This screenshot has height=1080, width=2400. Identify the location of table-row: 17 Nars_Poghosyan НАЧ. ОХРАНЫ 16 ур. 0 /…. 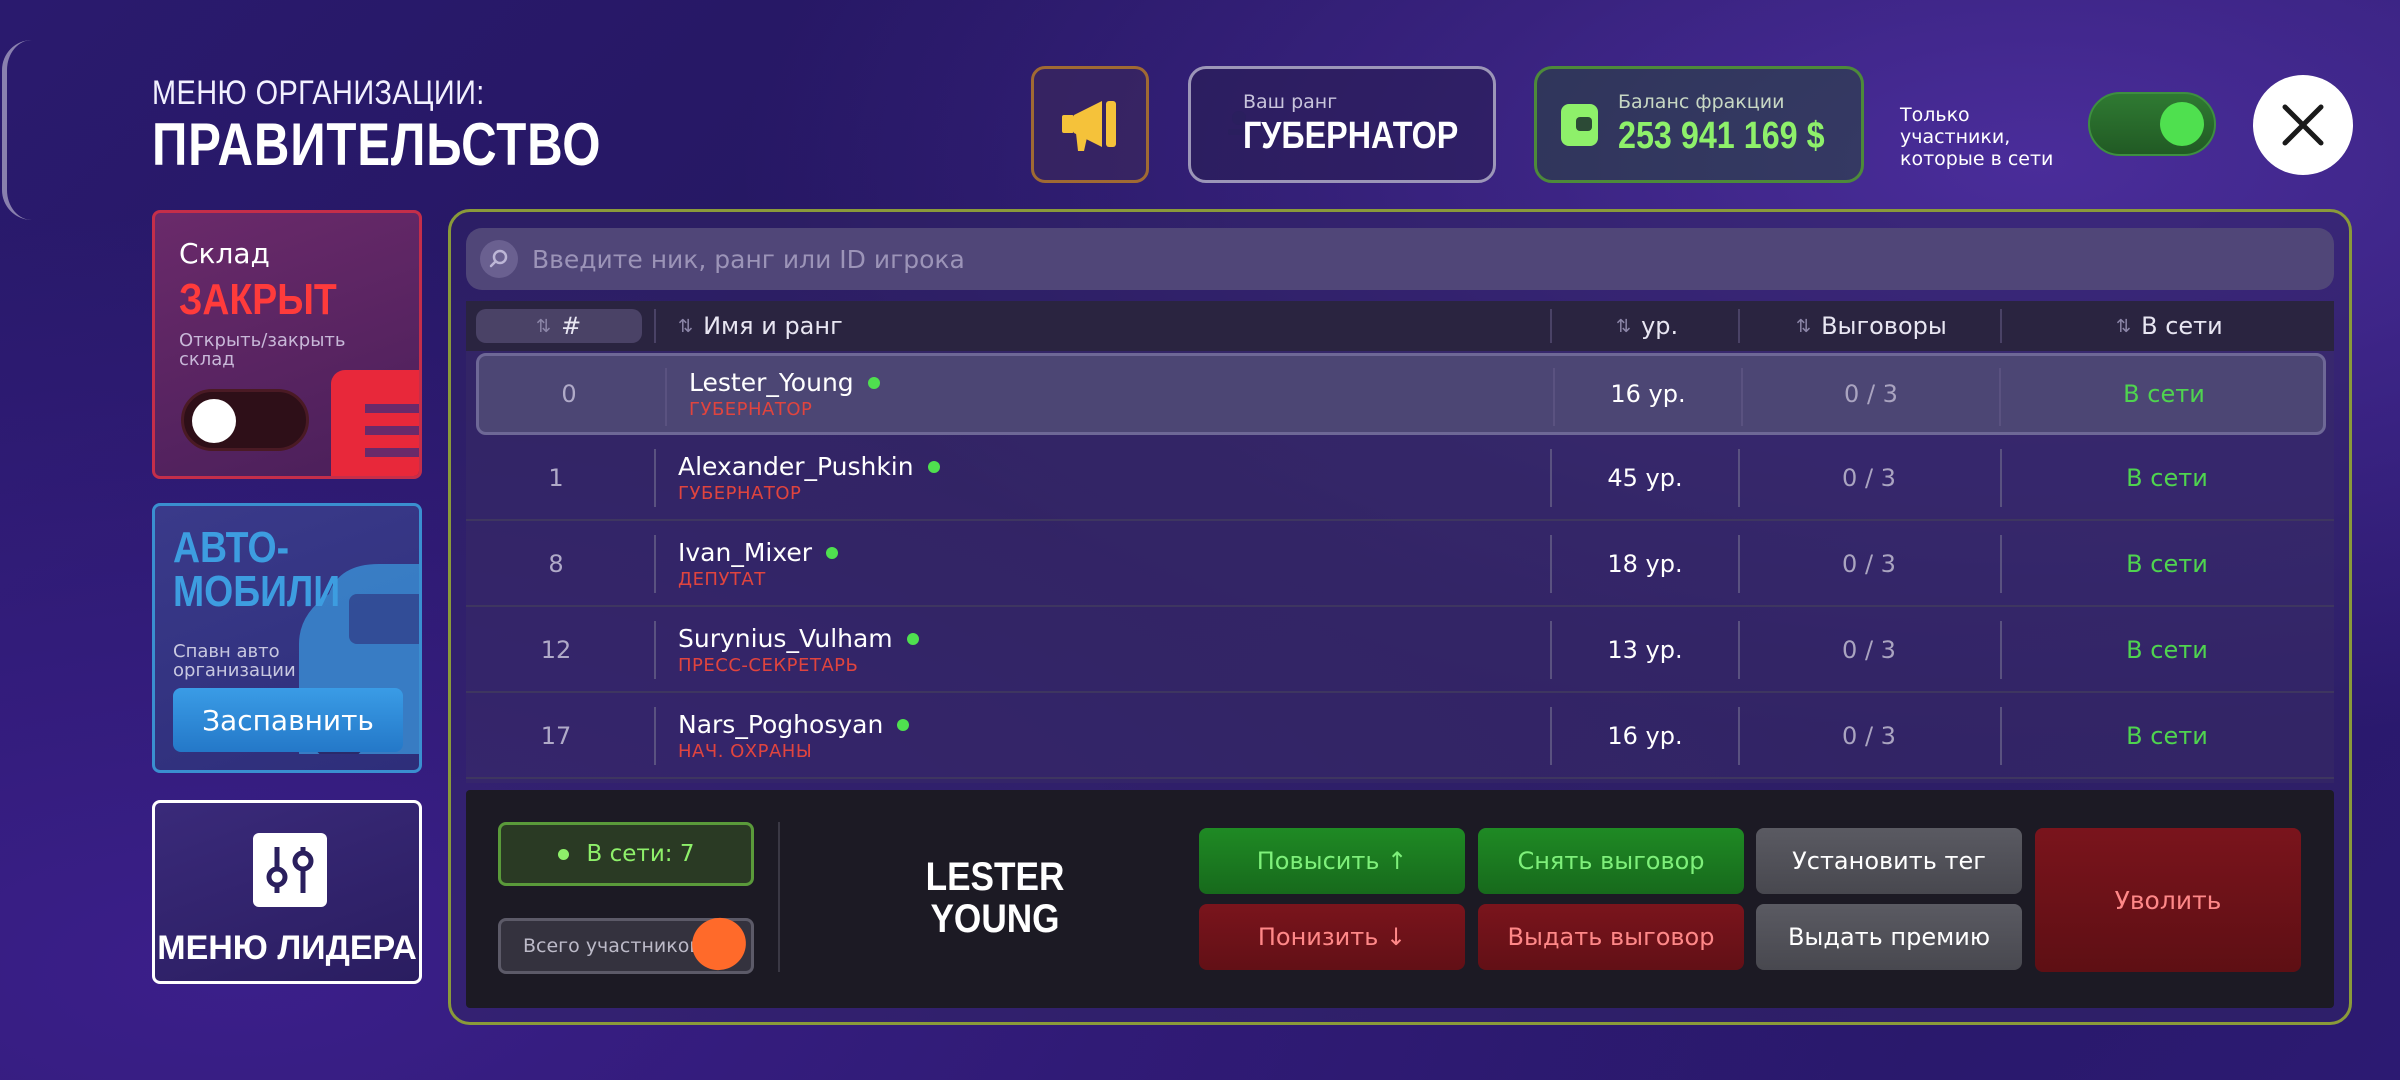
(1400, 737).